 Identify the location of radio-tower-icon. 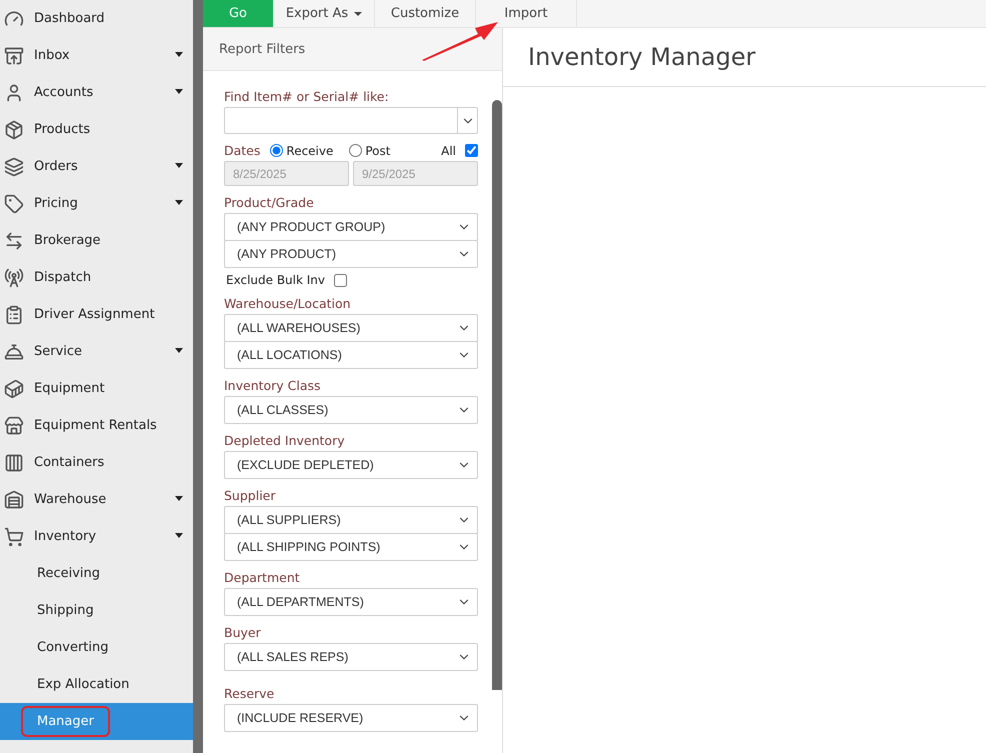
(14, 278).